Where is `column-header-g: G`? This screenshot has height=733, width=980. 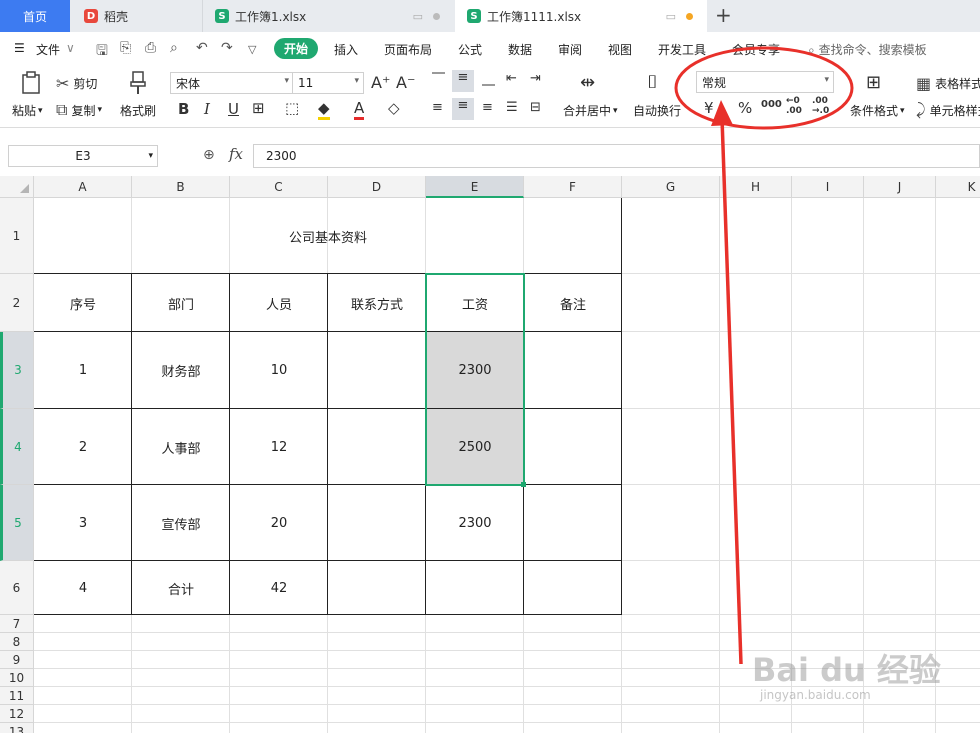
column-header-g: G is located at coordinates (671, 187).